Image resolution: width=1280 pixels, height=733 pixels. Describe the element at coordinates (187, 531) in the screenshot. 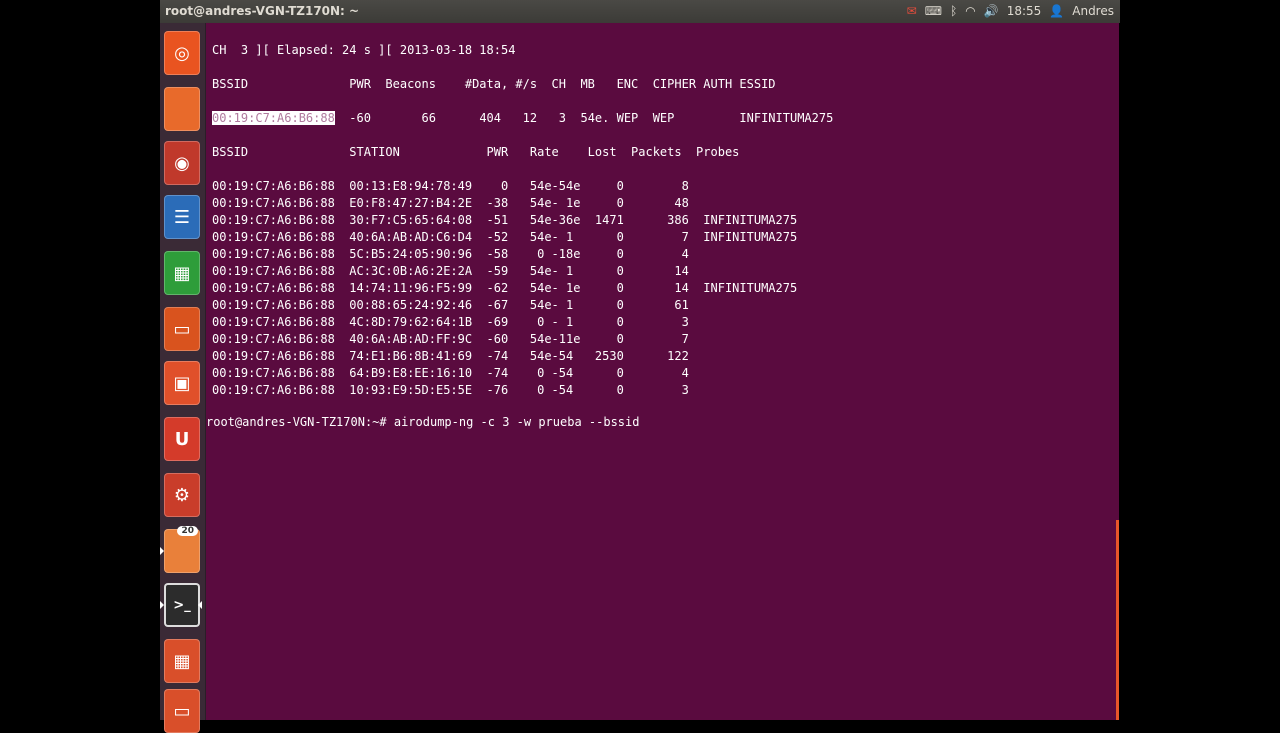

I see `update-count-badge: 20` at that location.